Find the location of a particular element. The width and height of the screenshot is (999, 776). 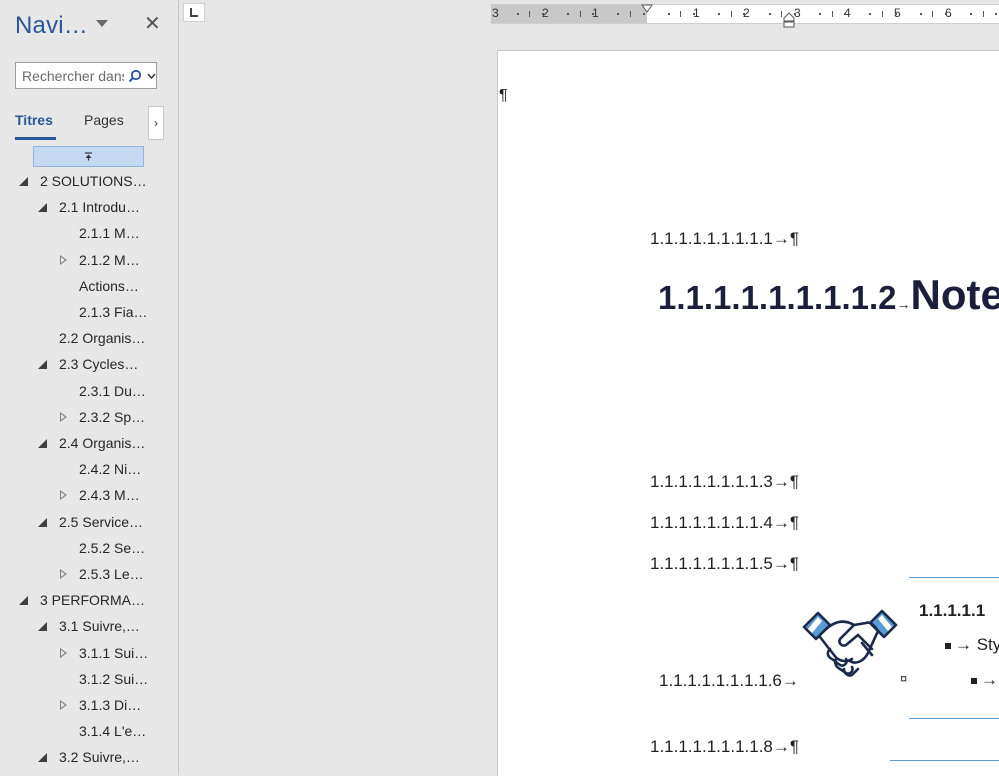

chevron-down-icon is located at coordinates (151, 76).